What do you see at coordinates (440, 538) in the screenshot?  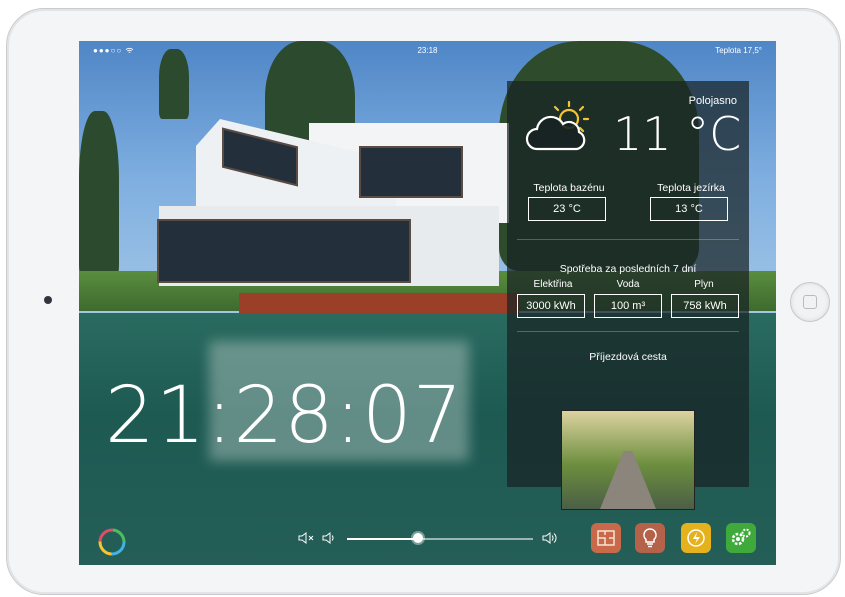 I see `volume-slider` at bounding box center [440, 538].